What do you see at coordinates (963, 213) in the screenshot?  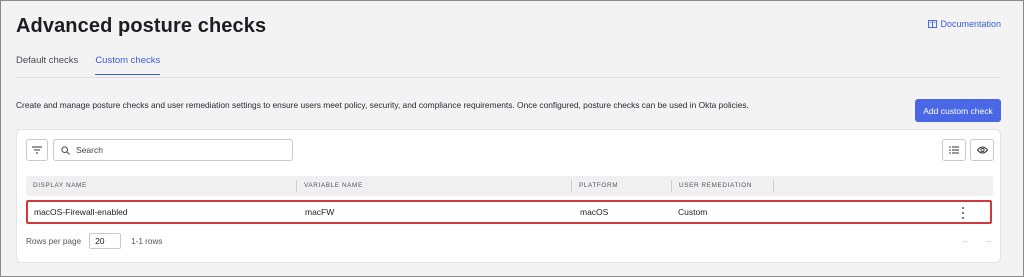 I see `row-actions-kebab-icon` at bounding box center [963, 213].